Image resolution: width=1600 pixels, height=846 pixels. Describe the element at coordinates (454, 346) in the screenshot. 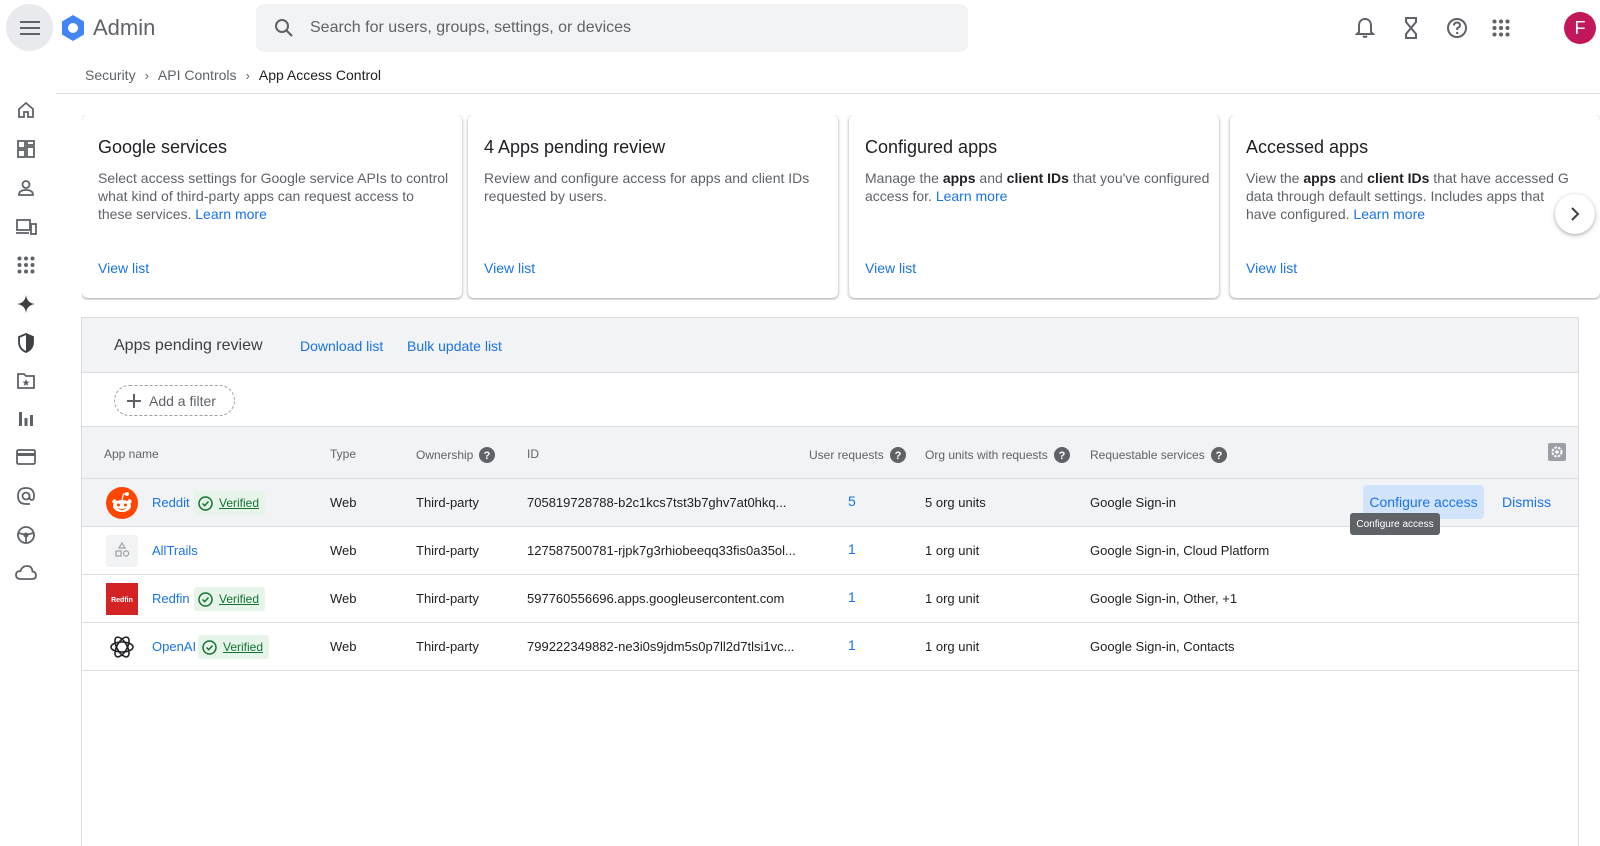

I see `bulk-update-list-link: Bulk update list` at that location.